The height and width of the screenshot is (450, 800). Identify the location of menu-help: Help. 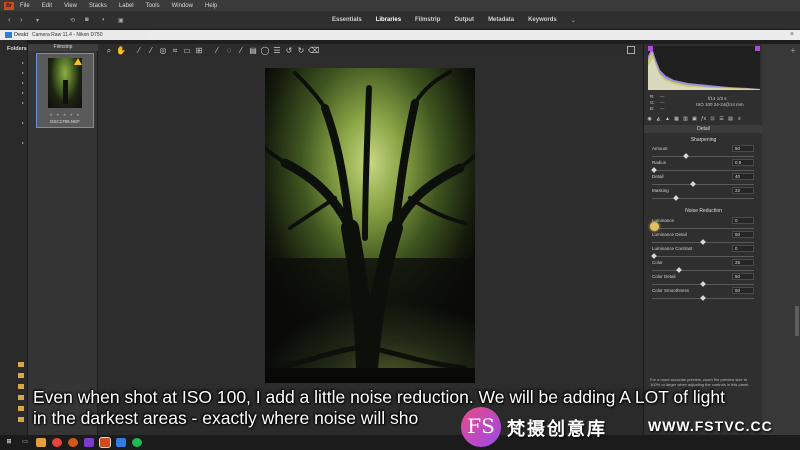
(211, 6).